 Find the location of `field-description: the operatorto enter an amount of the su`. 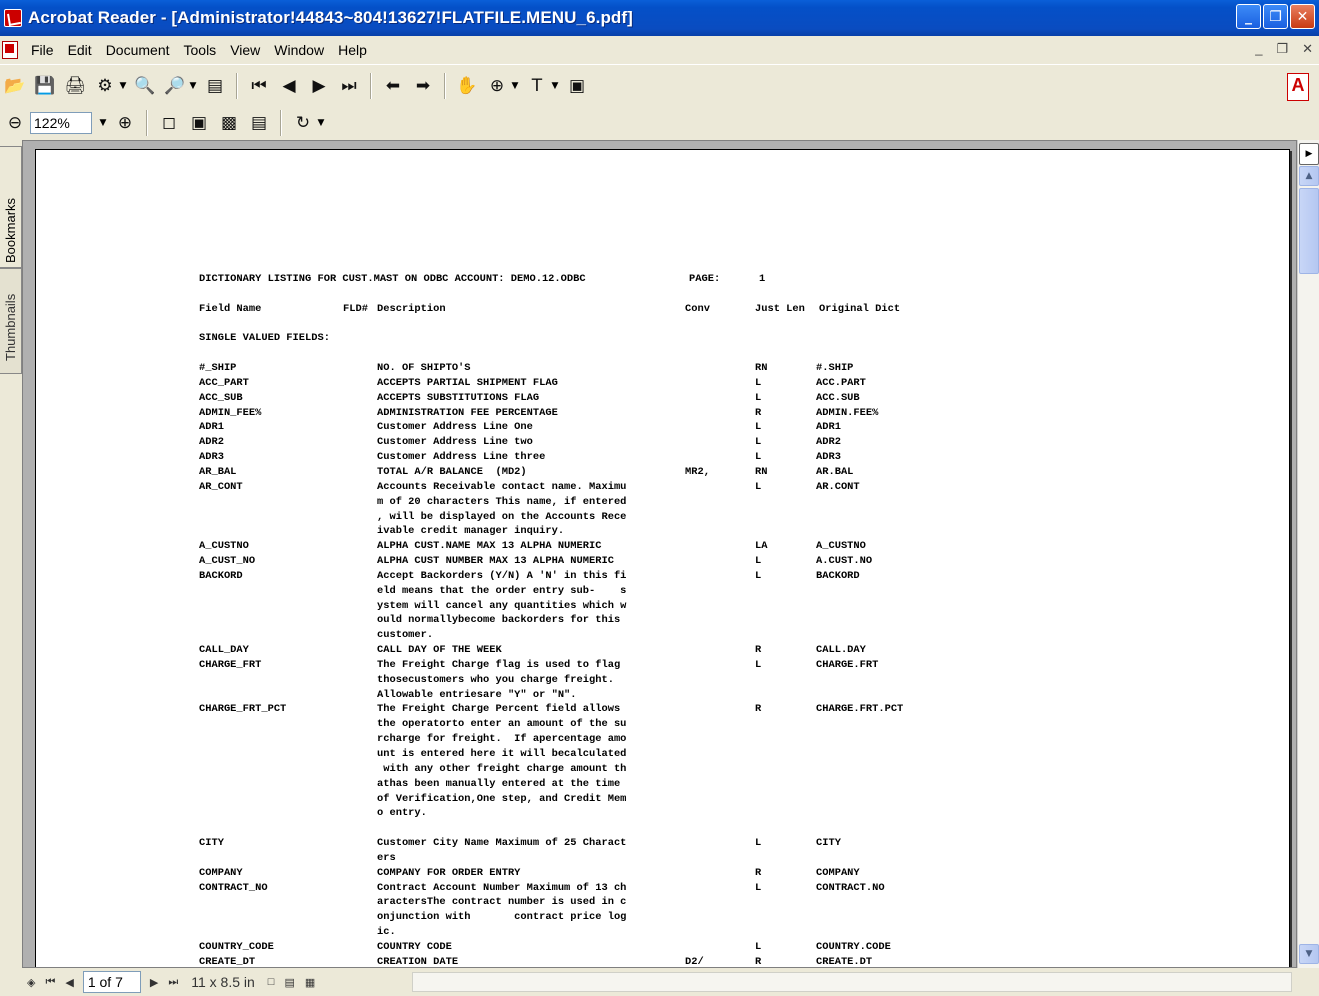

field-description: the operatorto enter an amount of the su is located at coordinates (502, 724).